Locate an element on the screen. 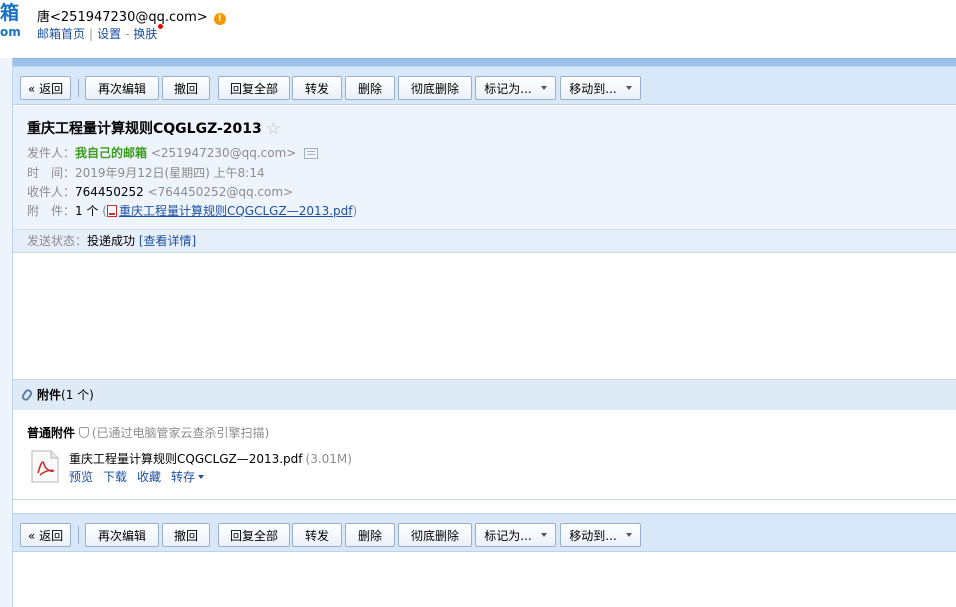 This screenshot has width=956, height=607. attachment-file-row: 重庆工程量计算规则CQGCLGZ—2013.pdf (3.01M) is located at coordinates (210, 458).